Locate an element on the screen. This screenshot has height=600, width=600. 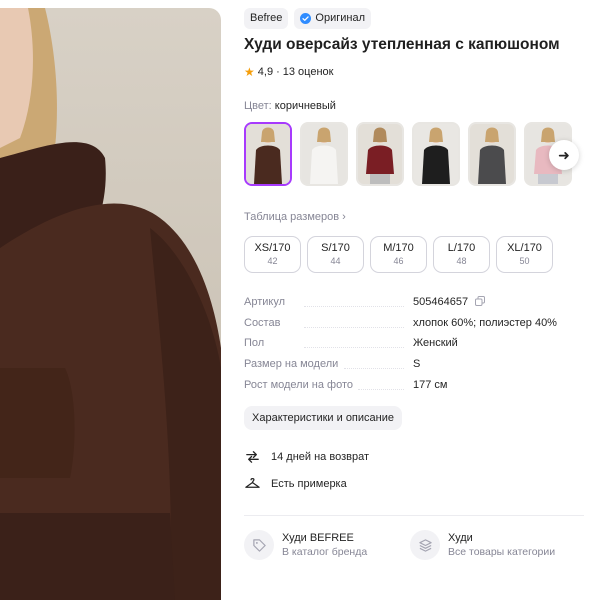
badge-row: Befree Оригинал is located at coordinates (308, 18).